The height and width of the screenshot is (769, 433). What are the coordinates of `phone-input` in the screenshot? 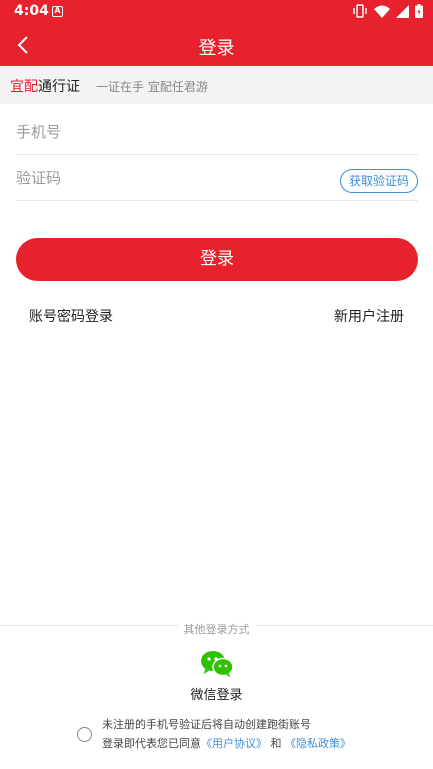 It's located at (166, 132).